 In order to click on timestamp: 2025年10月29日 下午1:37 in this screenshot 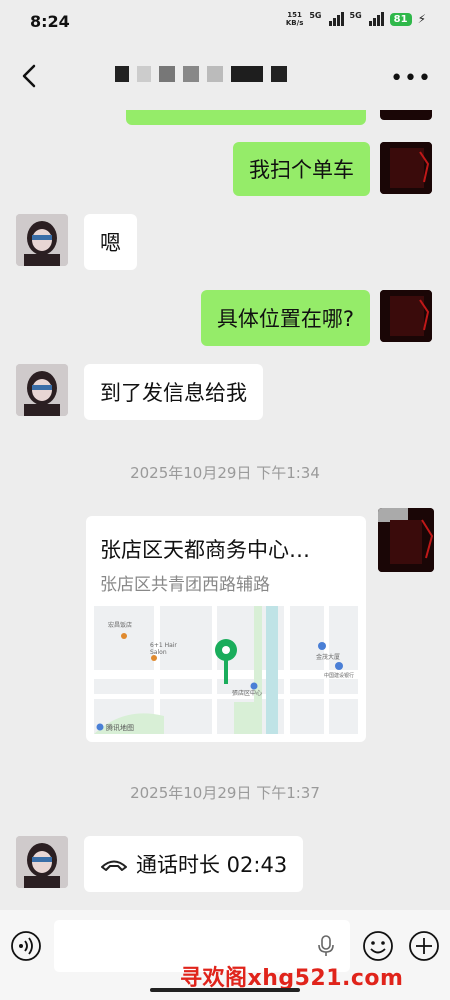, I will do `click(225, 793)`.